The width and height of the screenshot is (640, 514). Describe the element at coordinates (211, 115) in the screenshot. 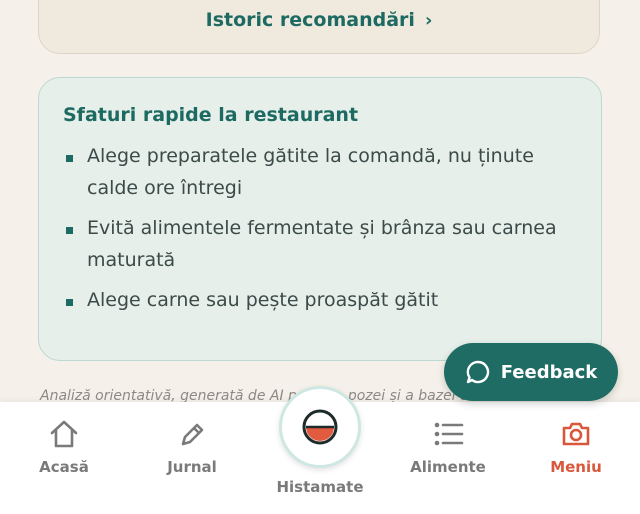

I see `tips-title: Sfaturi rapide la restaurant` at that location.